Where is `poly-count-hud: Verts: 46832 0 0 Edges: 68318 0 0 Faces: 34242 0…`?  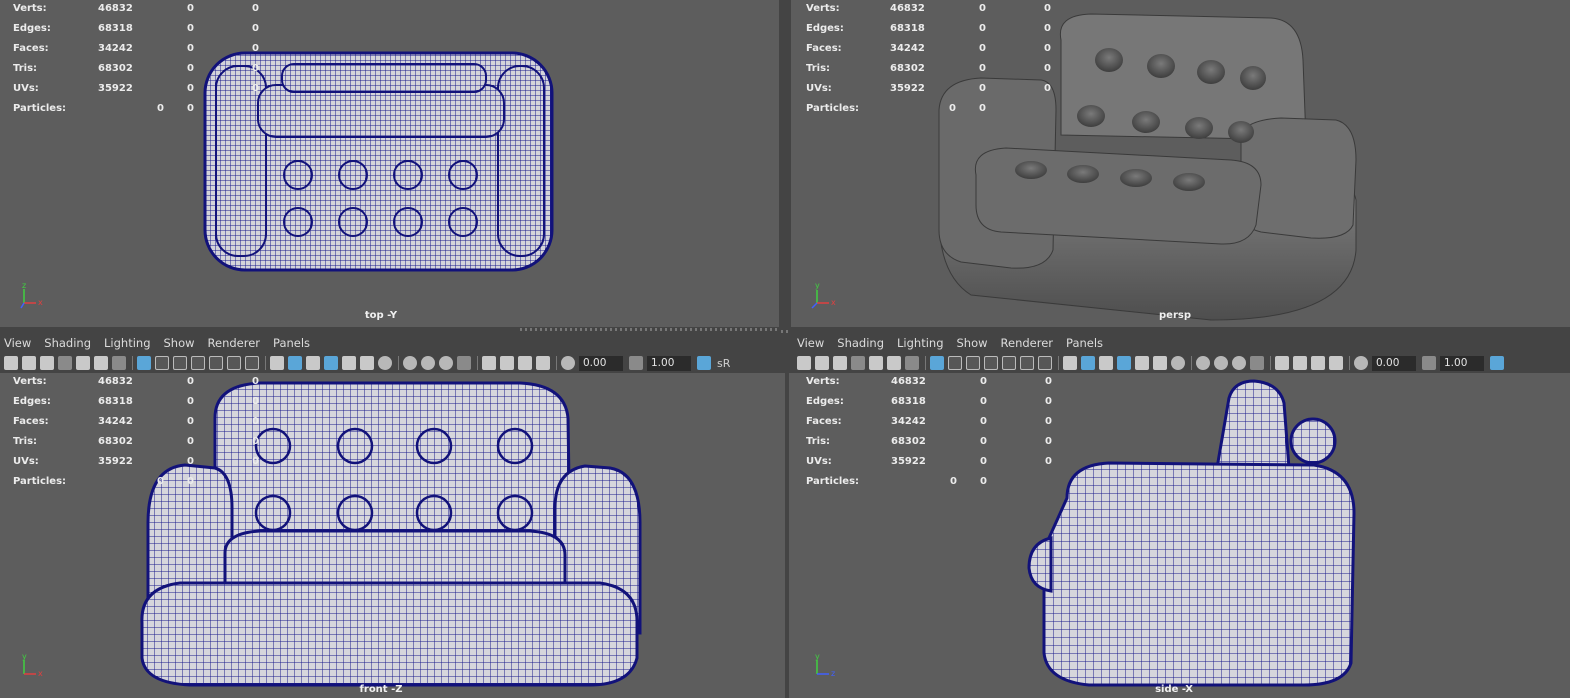
poly-count-hud: Verts: 46832 0 0 Edges: 68318 0 0 Faces: 34242 0… is located at coordinates (165, 433).